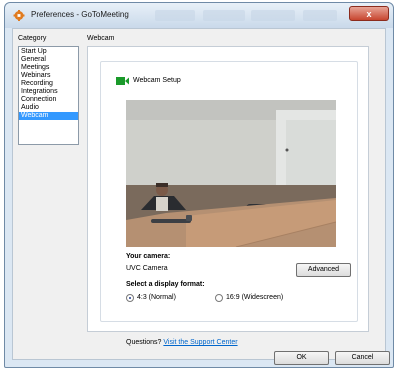  I want to click on display-format-label: Select a display format:, so click(165, 284).